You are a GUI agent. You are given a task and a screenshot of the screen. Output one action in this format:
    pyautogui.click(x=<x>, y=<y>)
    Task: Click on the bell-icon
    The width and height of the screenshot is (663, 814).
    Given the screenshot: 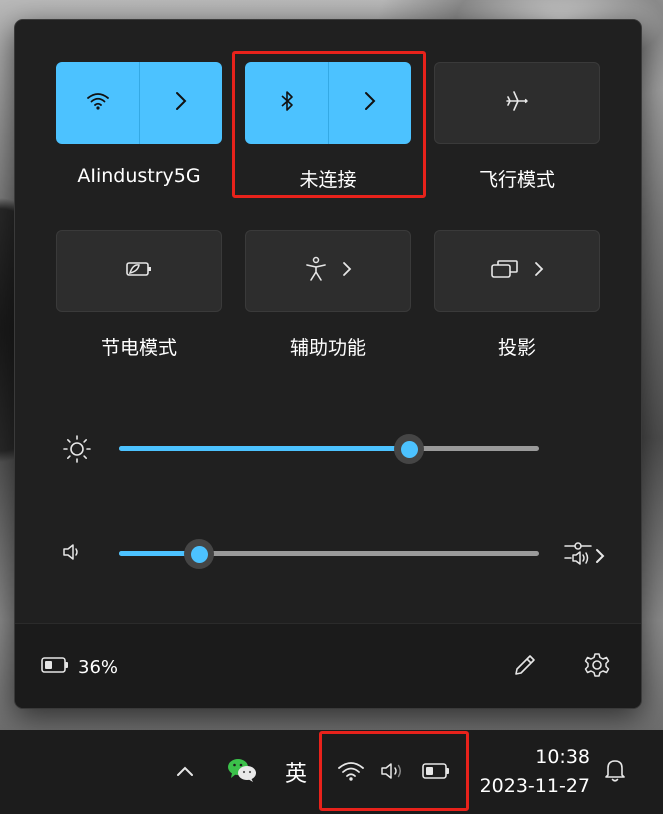 What is the action you would take?
    pyautogui.click(x=615, y=772)
    